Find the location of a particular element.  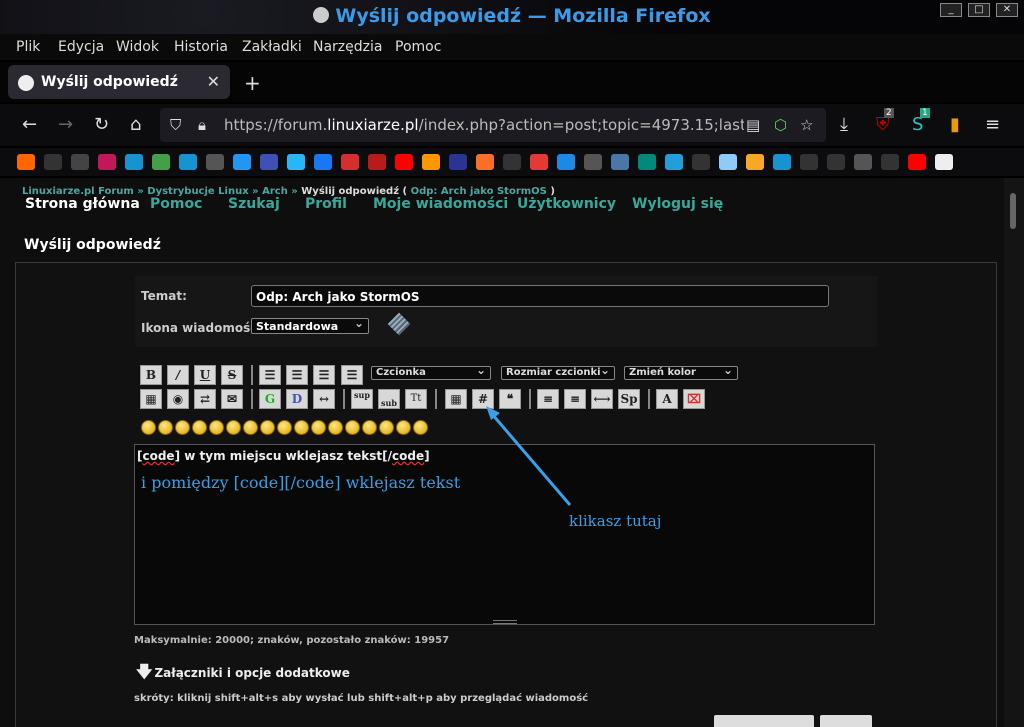

nav-messages: Moje wiadomości is located at coordinates (440, 204).